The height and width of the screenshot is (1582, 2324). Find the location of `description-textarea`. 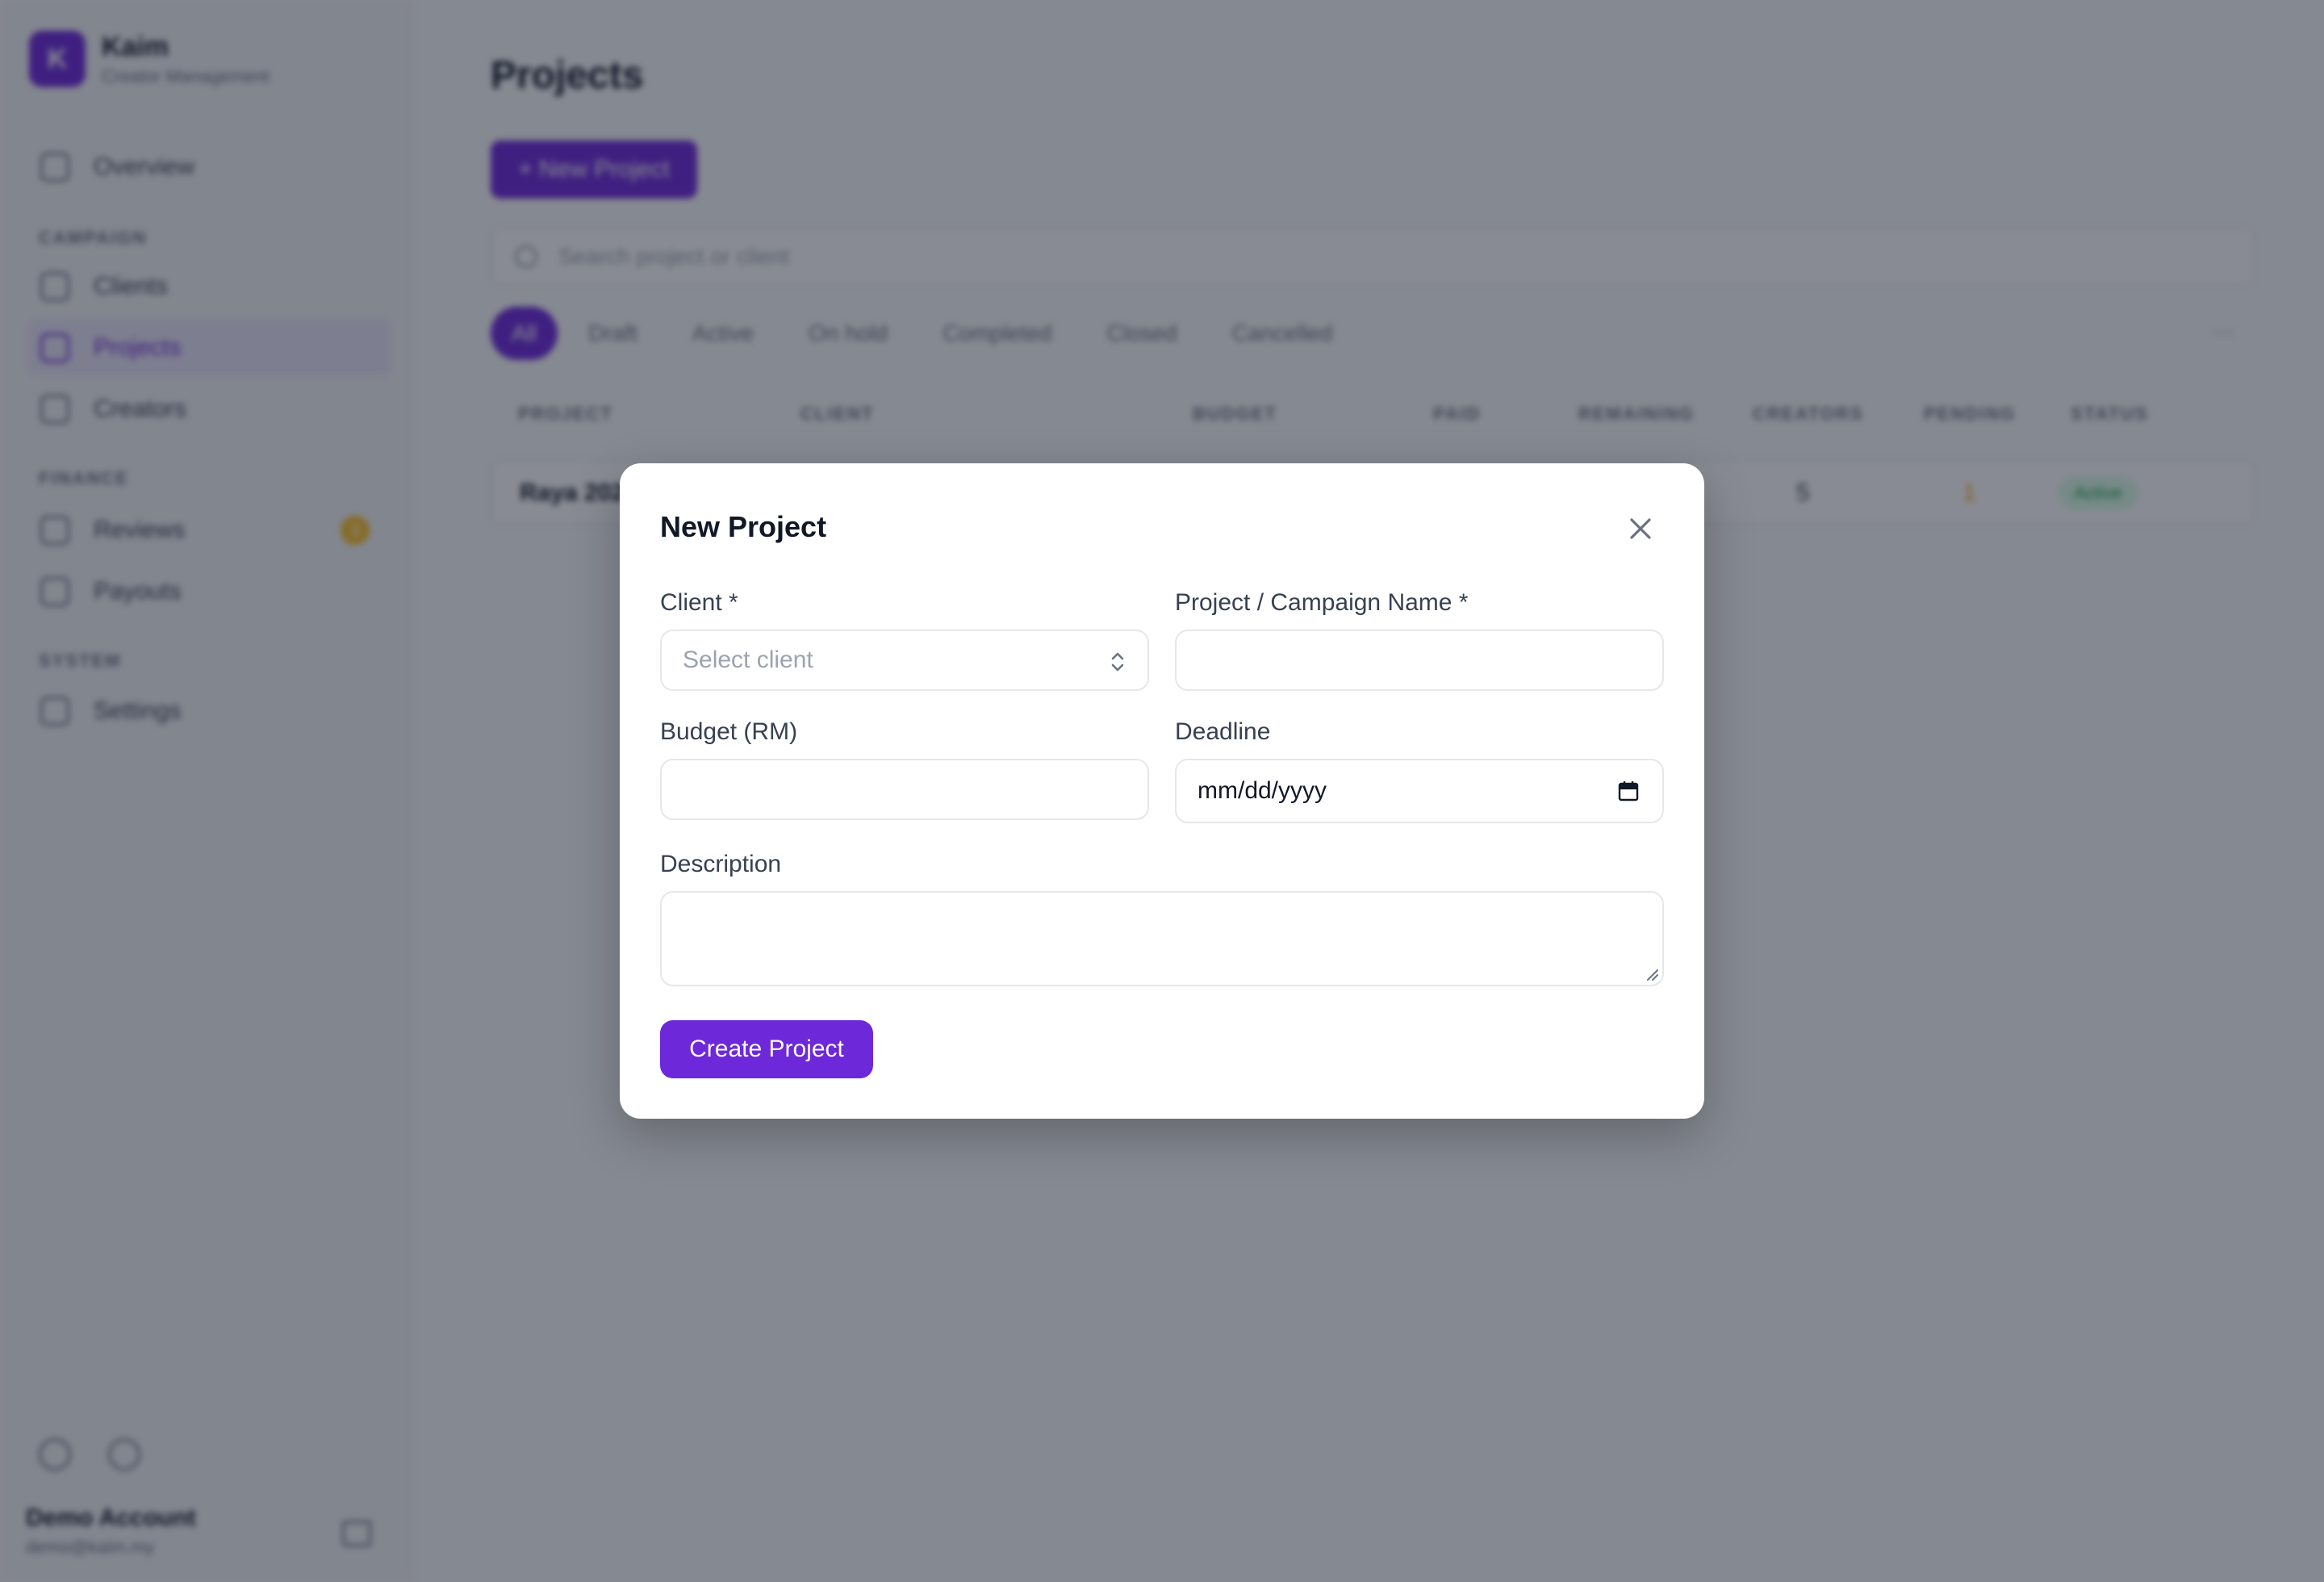

description-textarea is located at coordinates (1162, 938).